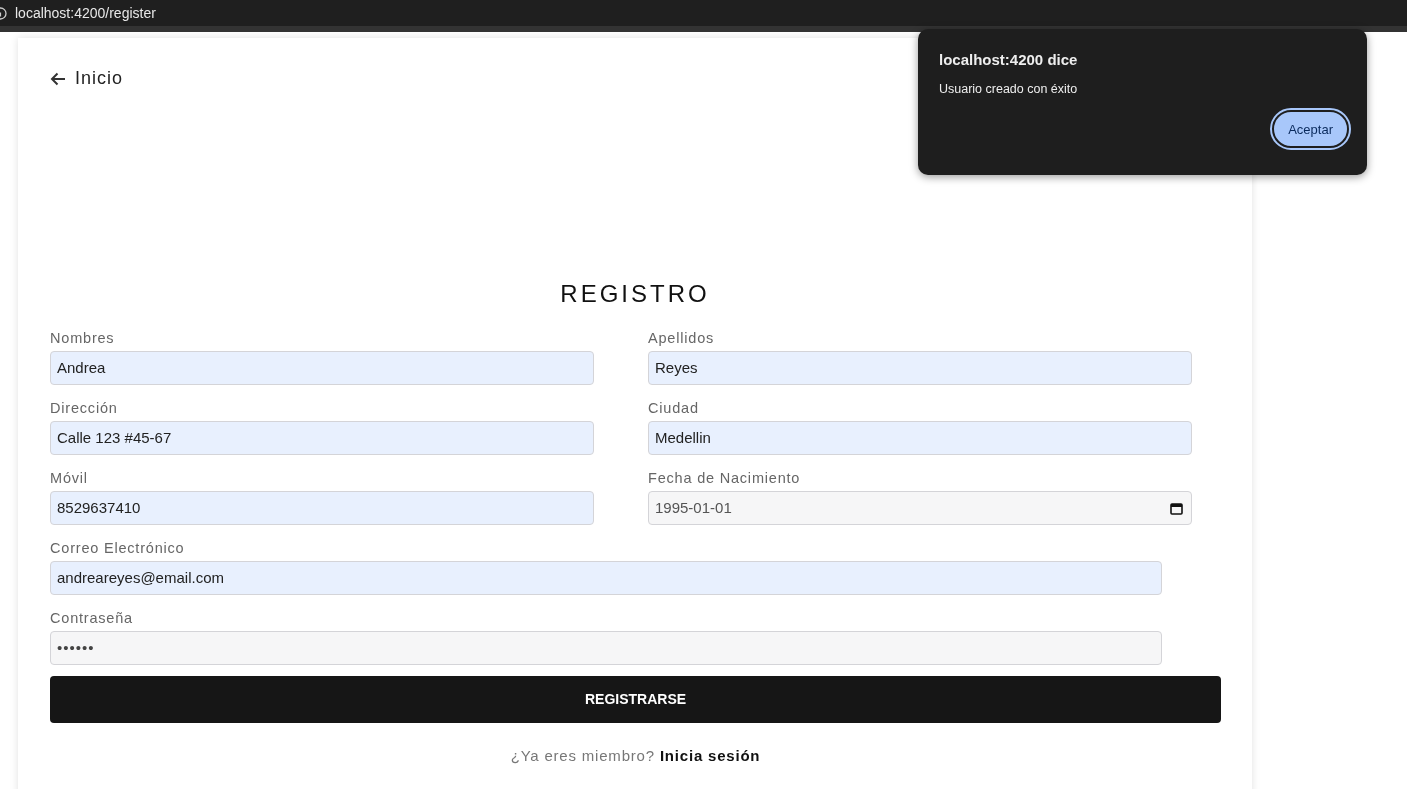 Image resolution: width=1407 pixels, height=789 pixels. What do you see at coordinates (710, 755) in the screenshot?
I see `login-link: Inicia sesión` at bounding box center [710, 755].